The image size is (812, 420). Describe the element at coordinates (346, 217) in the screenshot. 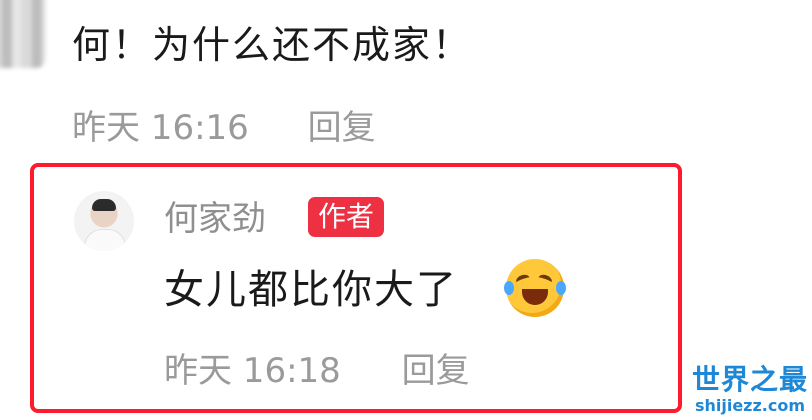

I see `author-badge: 作者` at that location.